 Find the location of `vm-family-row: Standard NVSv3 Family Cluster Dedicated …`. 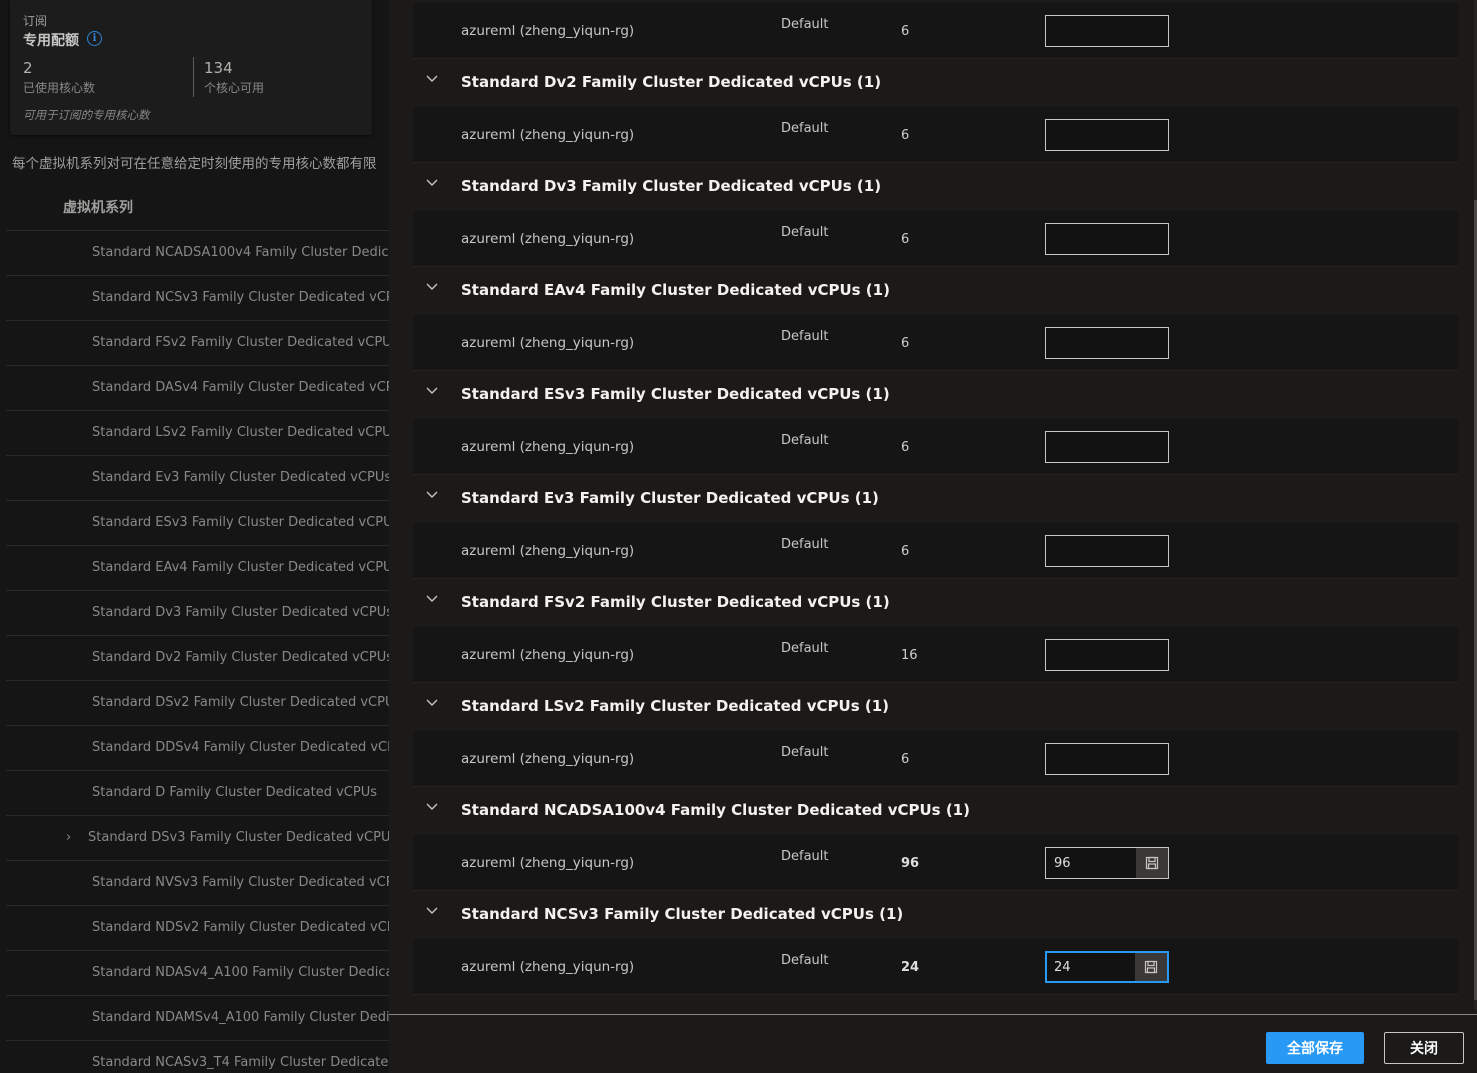

vm-family-row: Standard NVSv3 Family Cluster Dedicated … is located at coordinates (198, 883).